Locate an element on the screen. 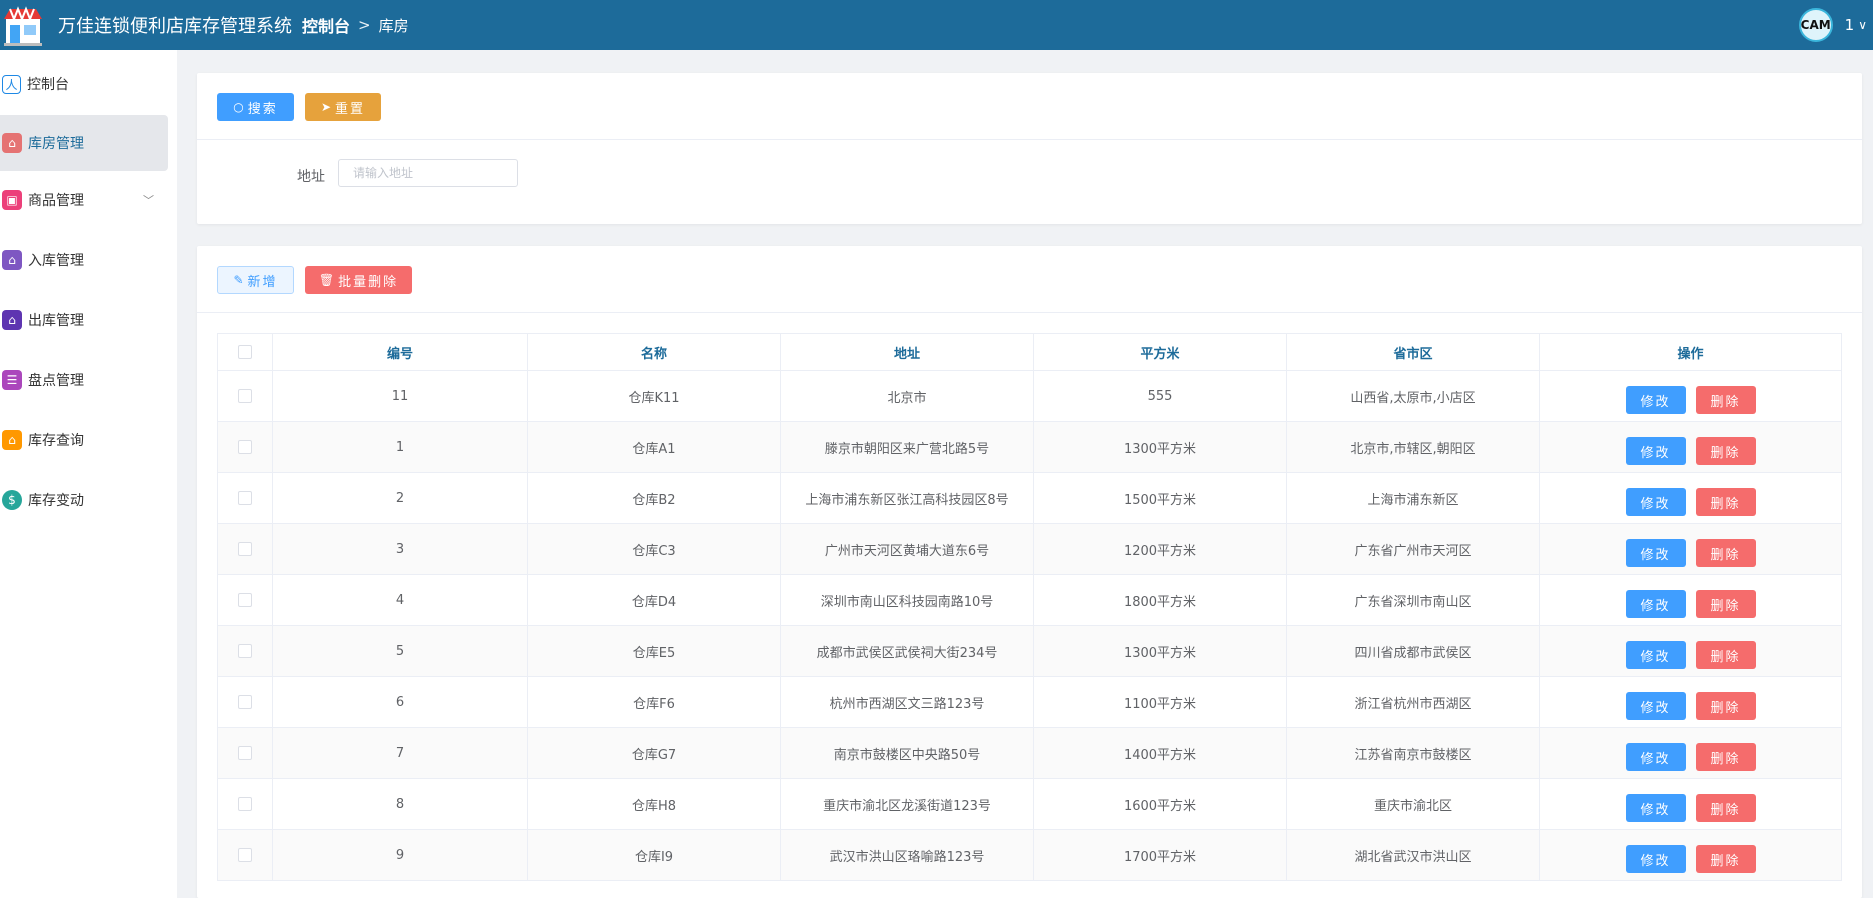 The width and height of the screenshot is (1873, 898). cell-name: 仓库D4 is located at coordinates (654, 600).